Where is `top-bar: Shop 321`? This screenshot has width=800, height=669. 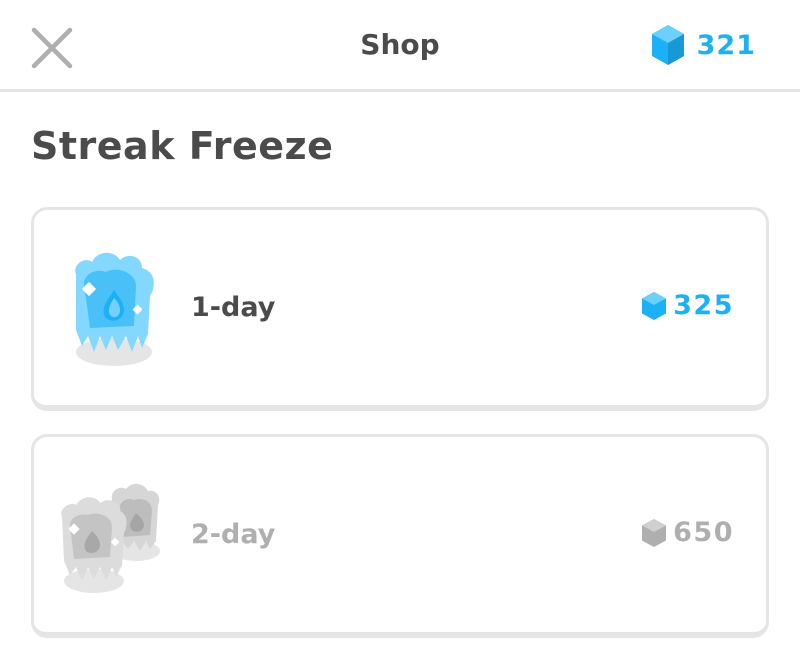 top-bar: Shop 321 is located at coordinates (400, 46).